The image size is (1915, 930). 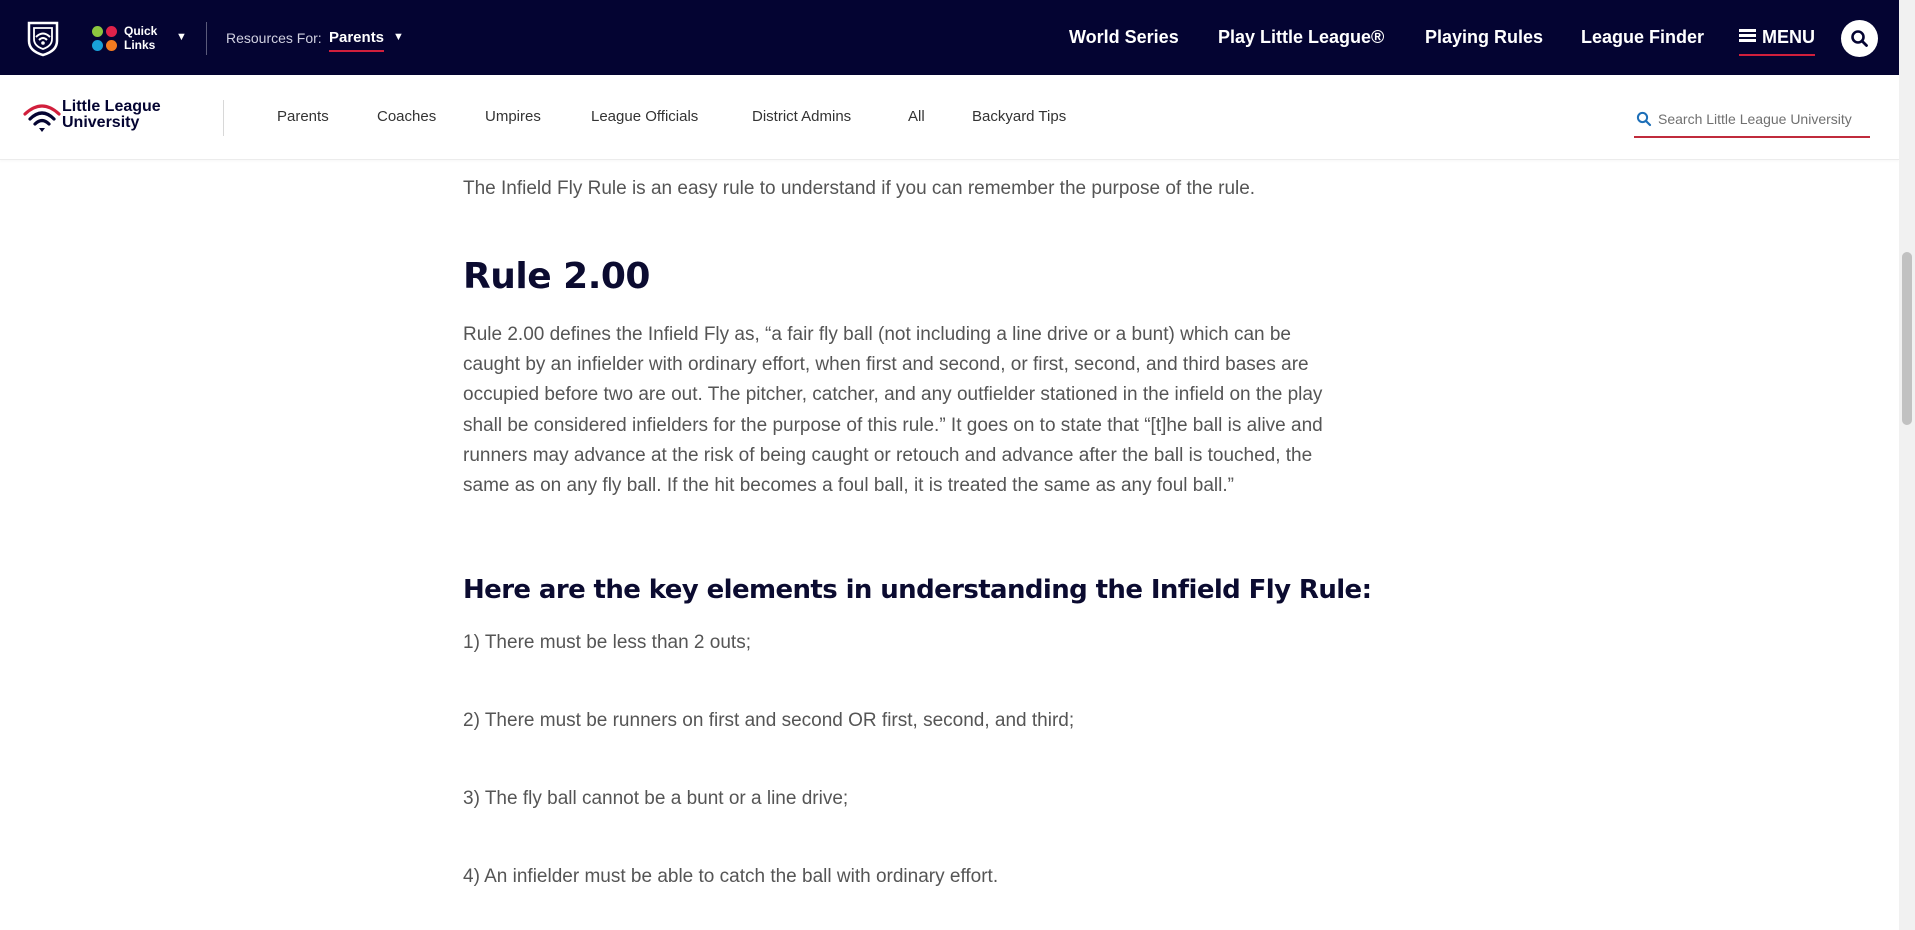 What do you see at coordinates (1484, 37) in the screenshot?
I see `nav-playing-rules: Playing Rules` at bounding box center [1484, 37].